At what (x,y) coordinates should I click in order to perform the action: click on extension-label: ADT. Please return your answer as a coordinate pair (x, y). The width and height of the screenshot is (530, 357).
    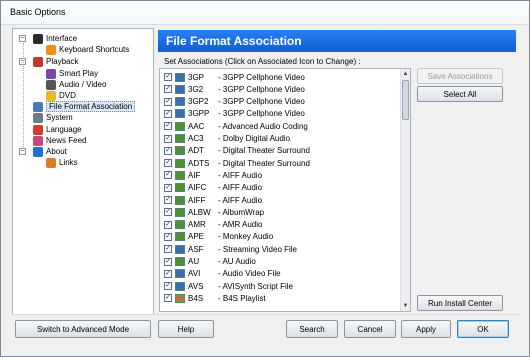
    Looking at the image, I should click on (196, 151).